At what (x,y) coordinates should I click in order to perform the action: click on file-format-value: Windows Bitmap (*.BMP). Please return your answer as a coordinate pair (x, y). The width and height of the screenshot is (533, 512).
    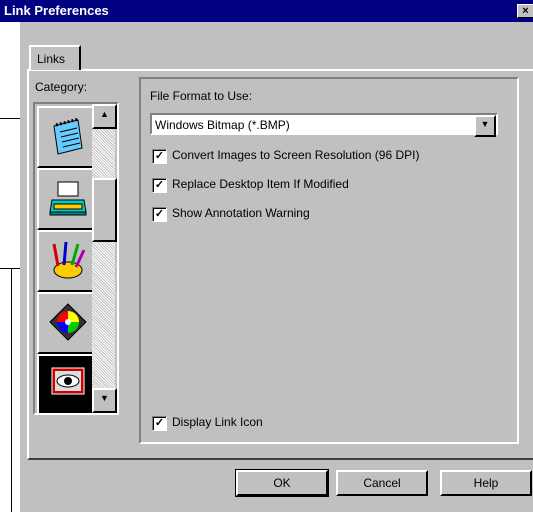
    Looking at the image, I should click on (222, 125).